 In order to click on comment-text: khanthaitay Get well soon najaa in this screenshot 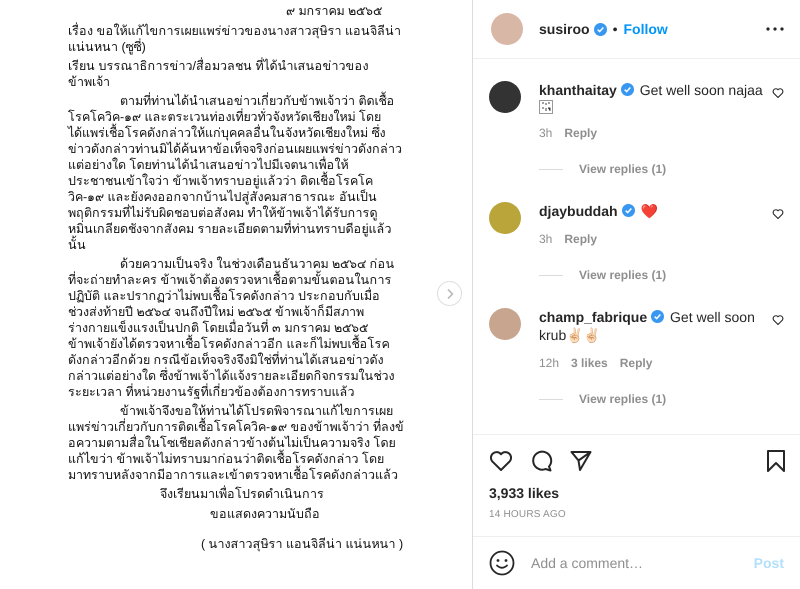, I will do `click(651, 90)`.